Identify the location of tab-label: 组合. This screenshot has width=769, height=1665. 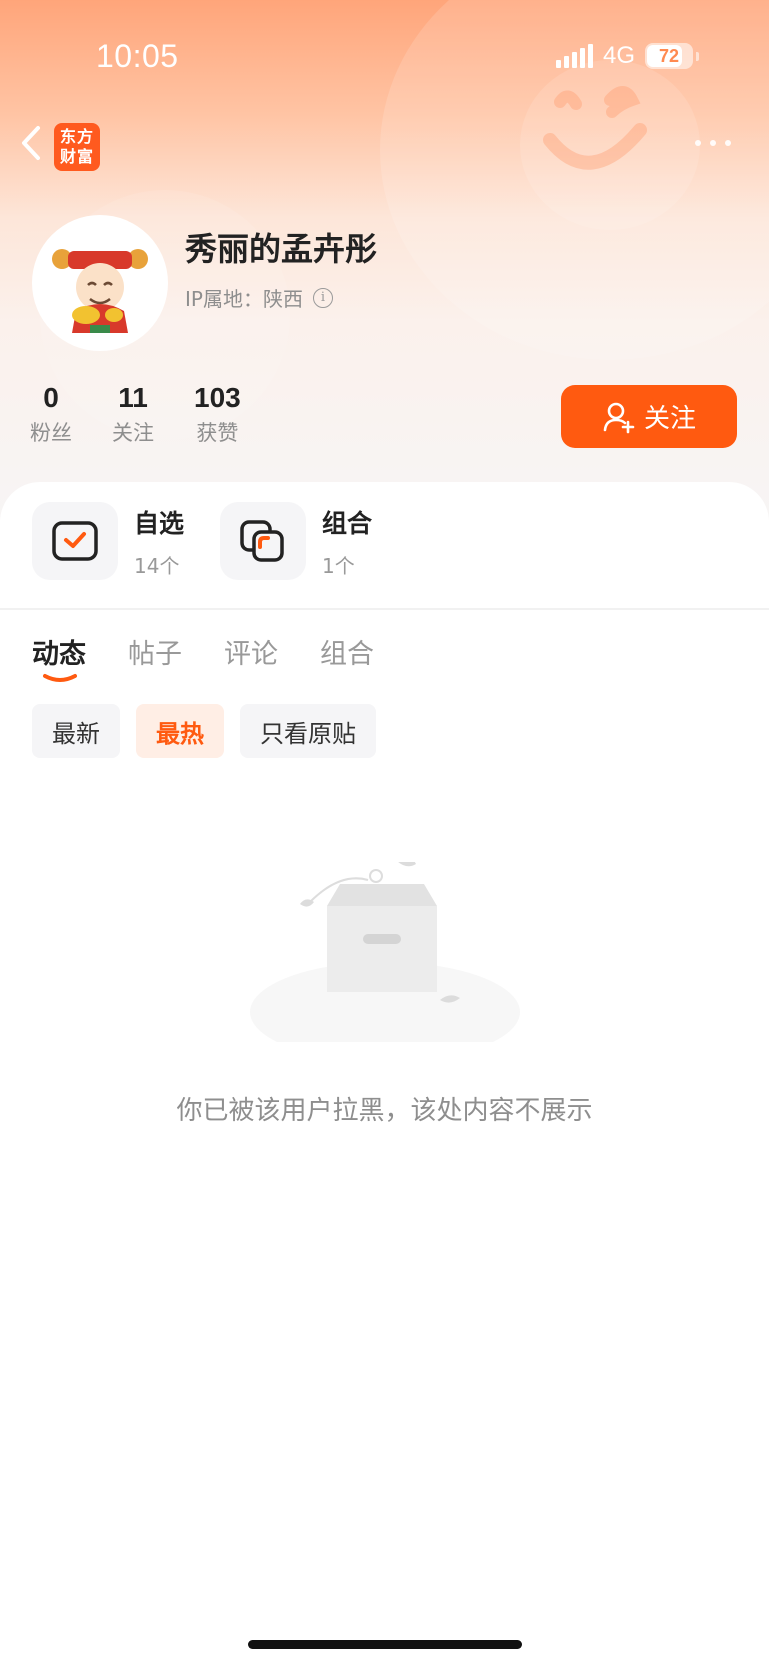
(347, 654).